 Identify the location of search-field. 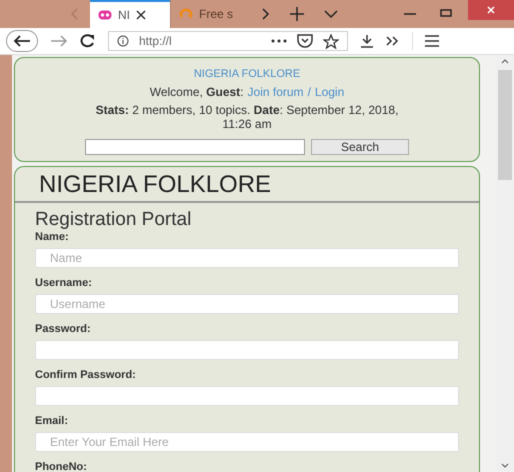
(195, 146).